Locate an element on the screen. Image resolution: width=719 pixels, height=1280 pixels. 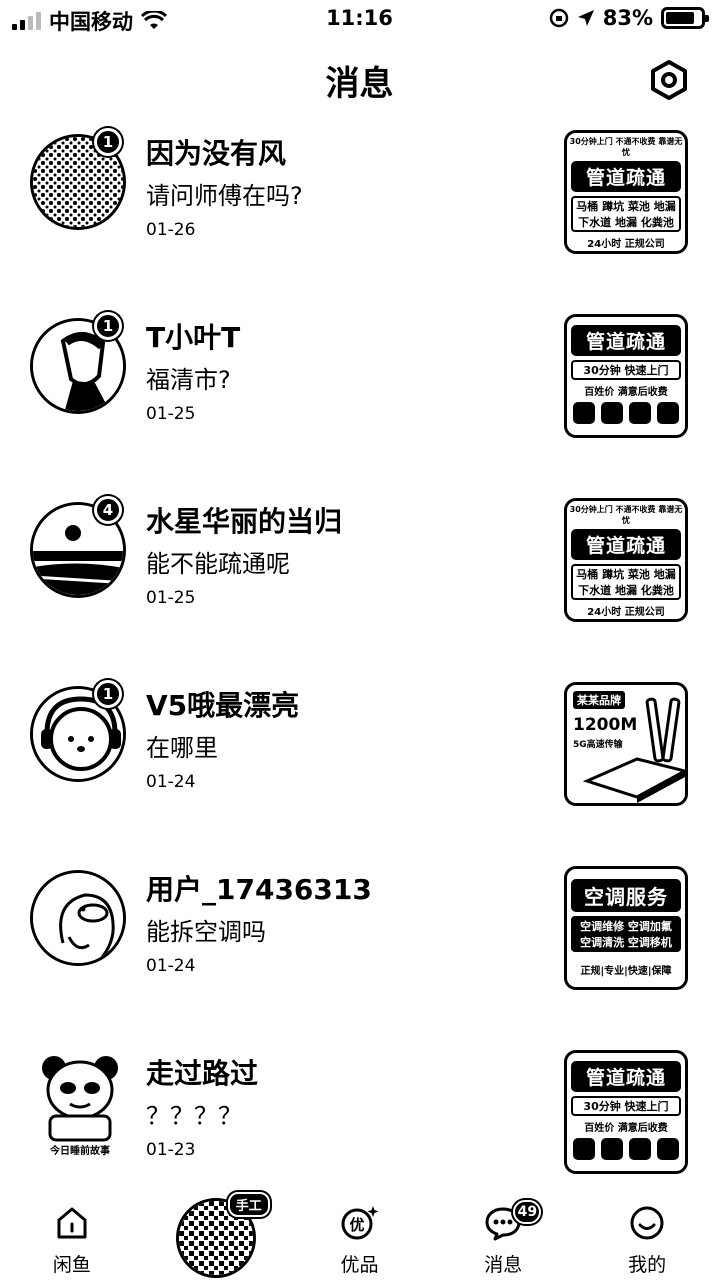
last-message: 请问师傅在吗? is located at coordinates (224, 196).